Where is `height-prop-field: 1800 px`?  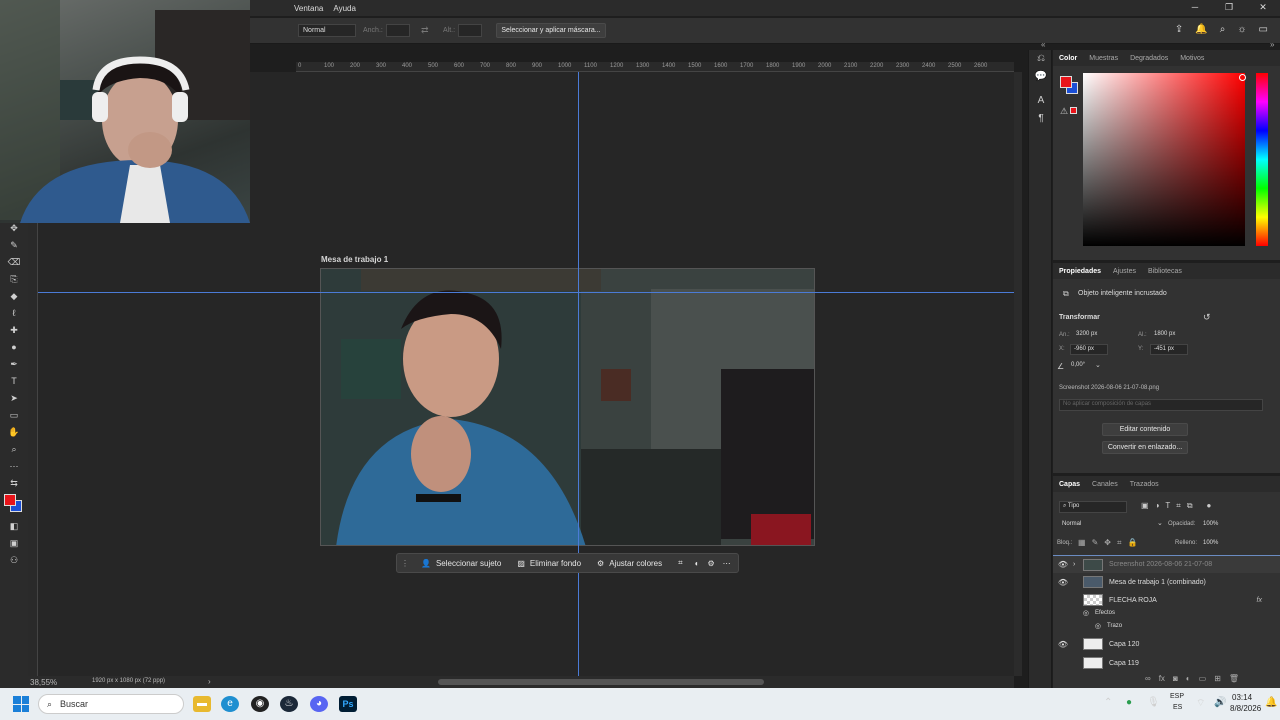 height-prop-field: 1800 px is located at coordinates (1171, 335).